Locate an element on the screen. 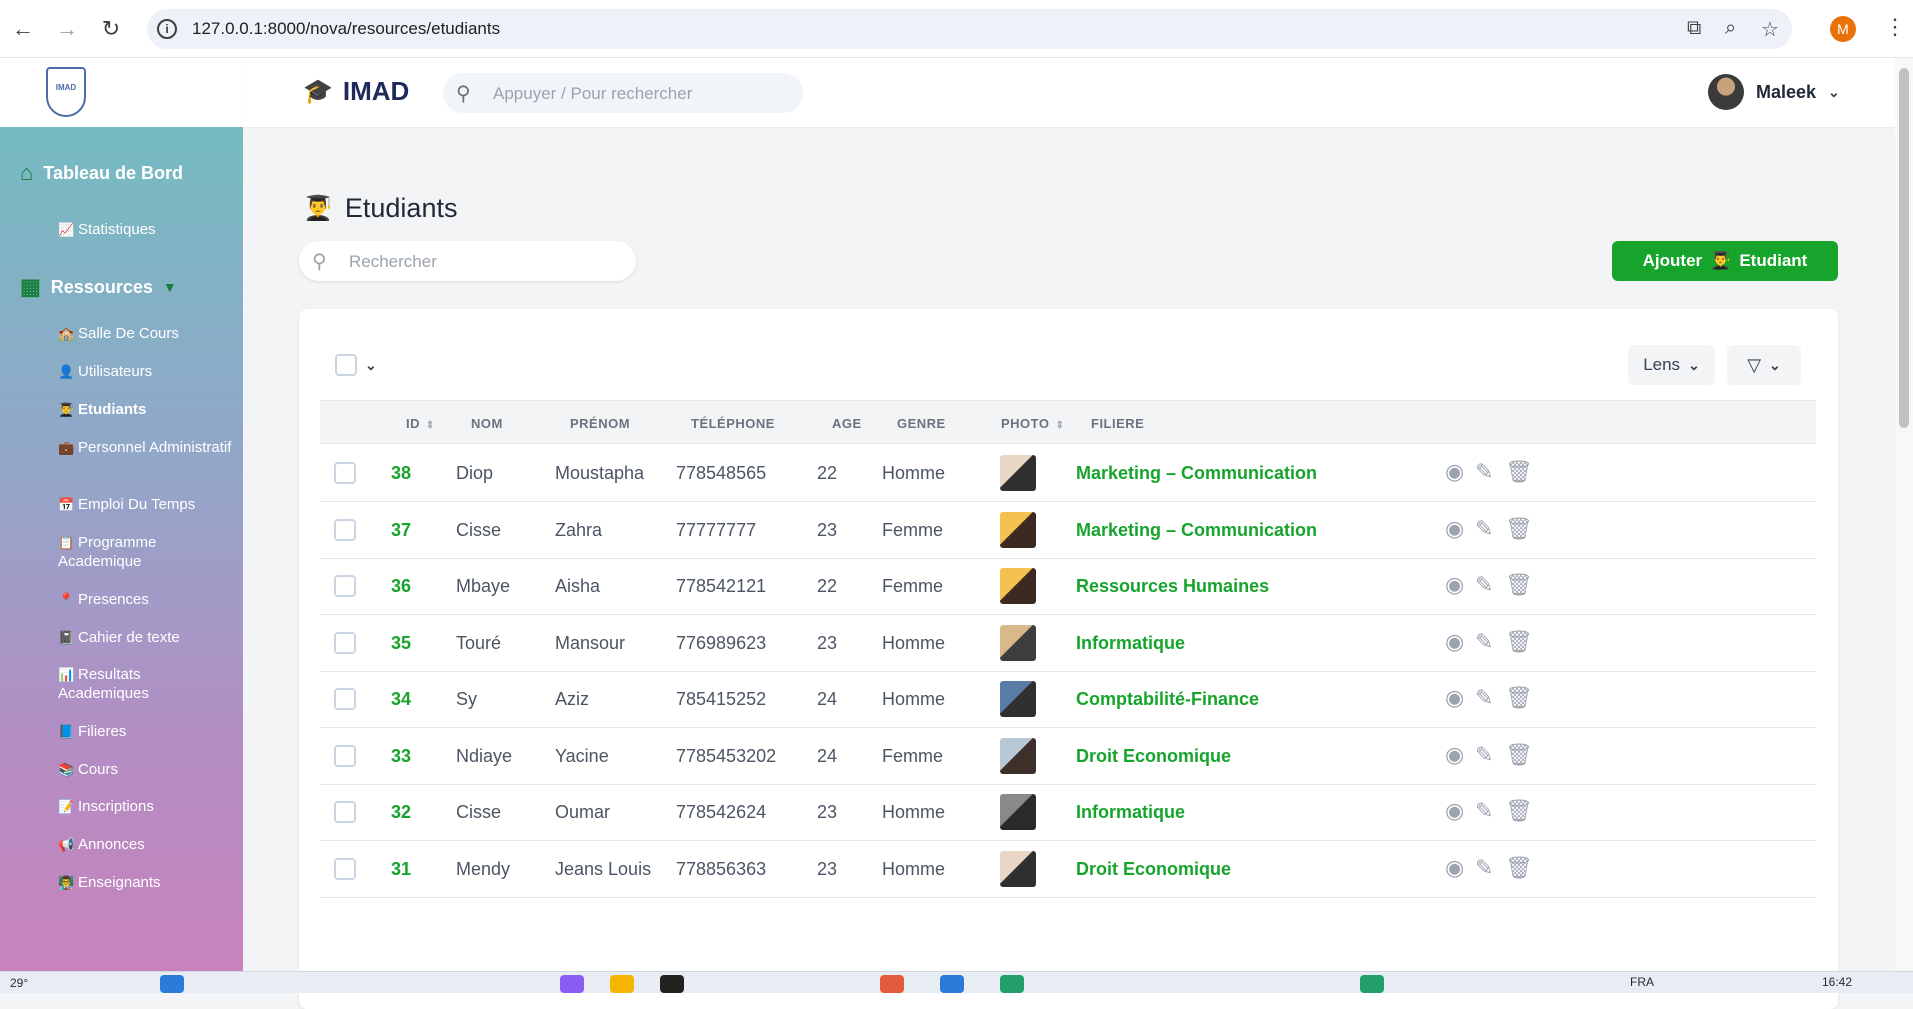 The height and width of the screenshot is (1009, 1913). cell-filiere: Comptabilité-Finance is located at coordinates (1167, 699).